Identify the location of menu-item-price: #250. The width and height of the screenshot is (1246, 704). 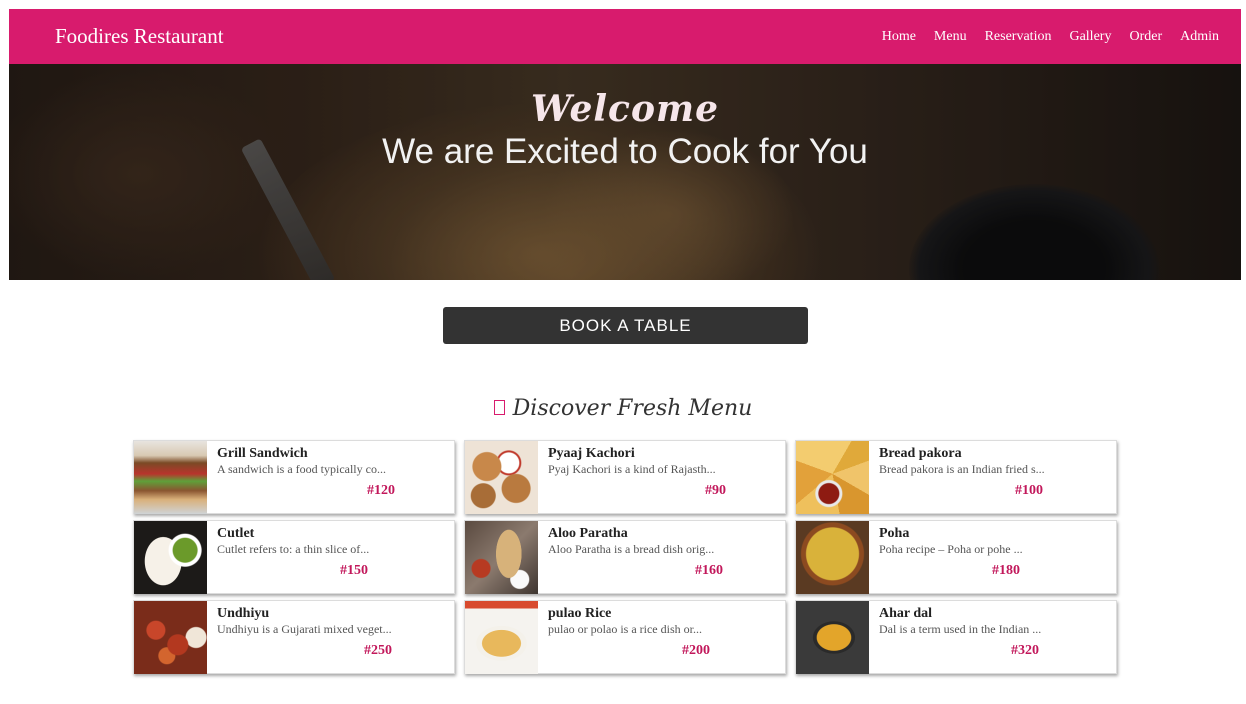
(378, 650).